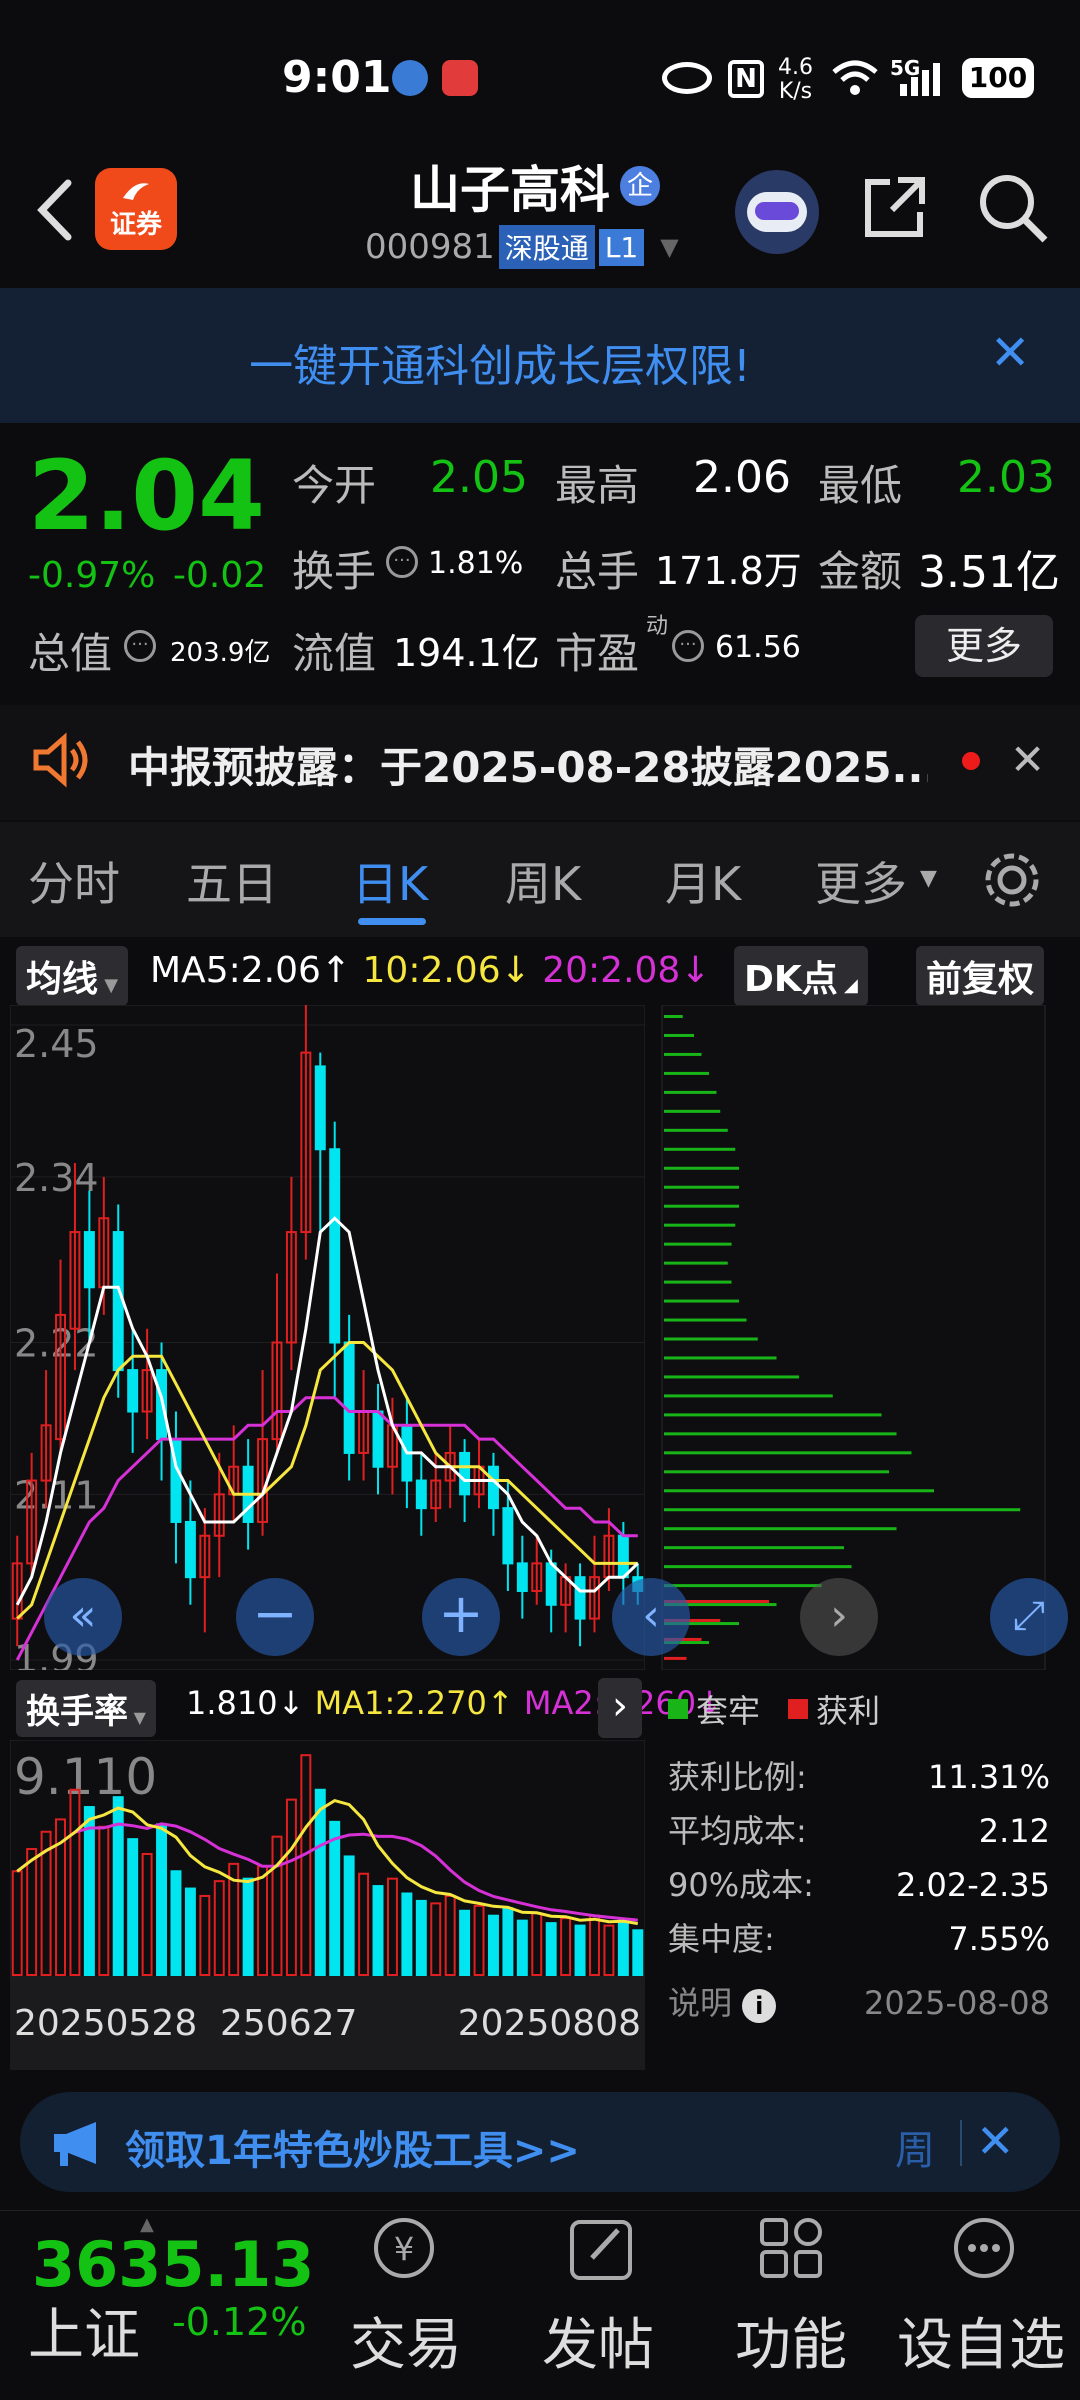  What do you see at coordinates (543, 881) in the screenshot?
I see `tab-weekly-k: 周K` at bounding box center [543, 881].